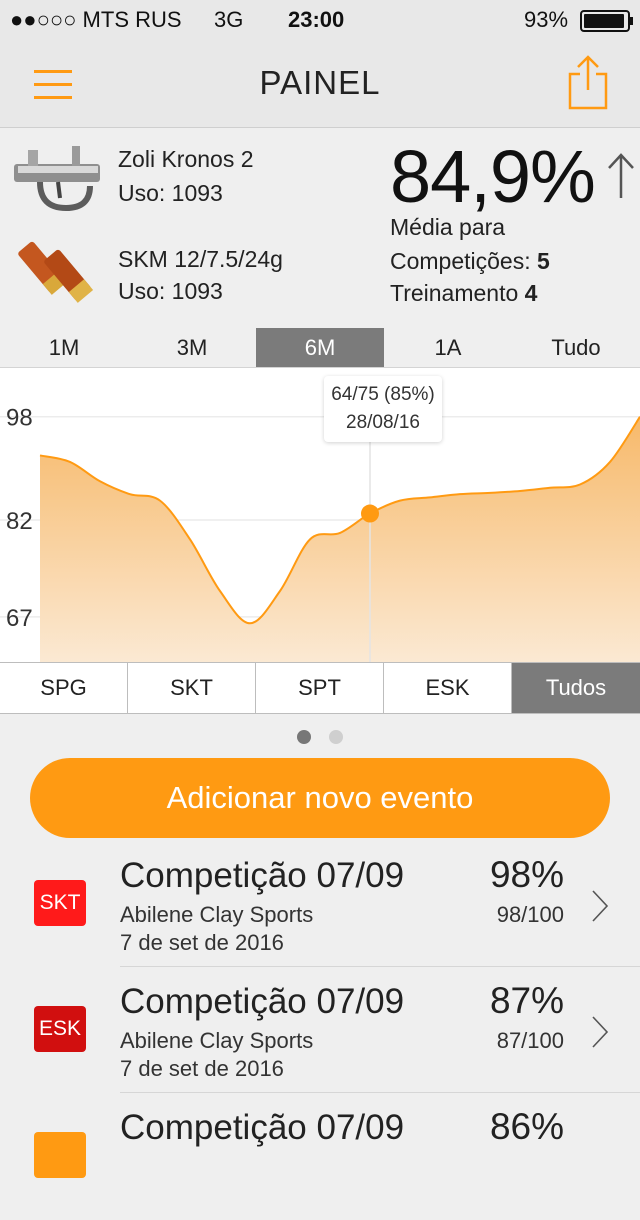 The width and height of the screenshot is (640, 1220). I want to click on ammo-usage: Uso: 1093, so click(170, 291).